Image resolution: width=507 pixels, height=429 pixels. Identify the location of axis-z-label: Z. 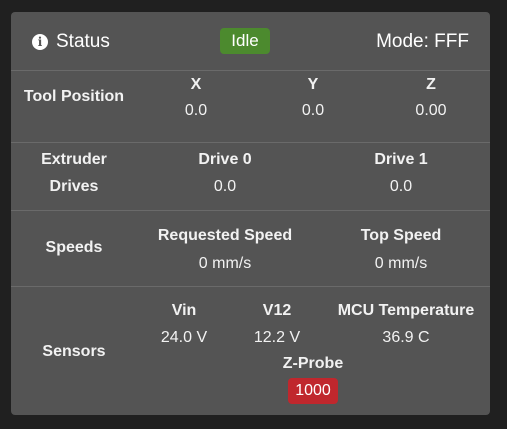
(431, 84).